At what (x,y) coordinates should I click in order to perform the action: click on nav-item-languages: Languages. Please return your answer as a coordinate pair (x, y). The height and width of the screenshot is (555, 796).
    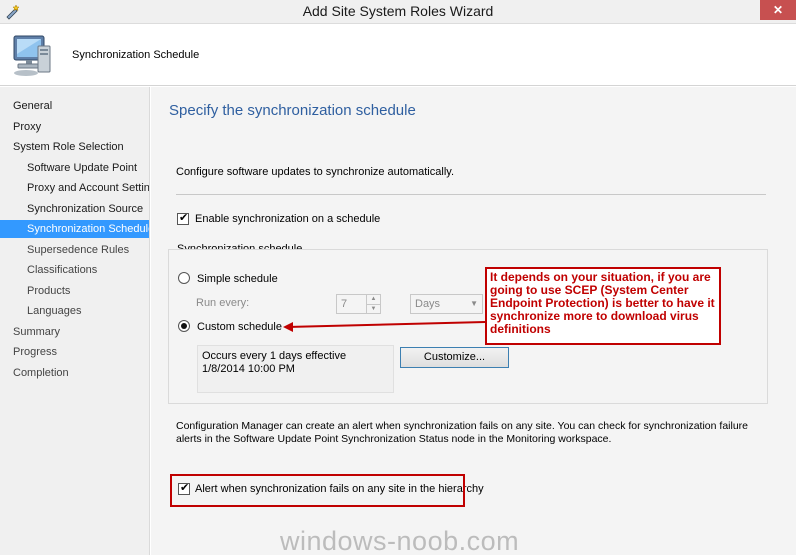
    Looking at the image, I should click on (54, 311).